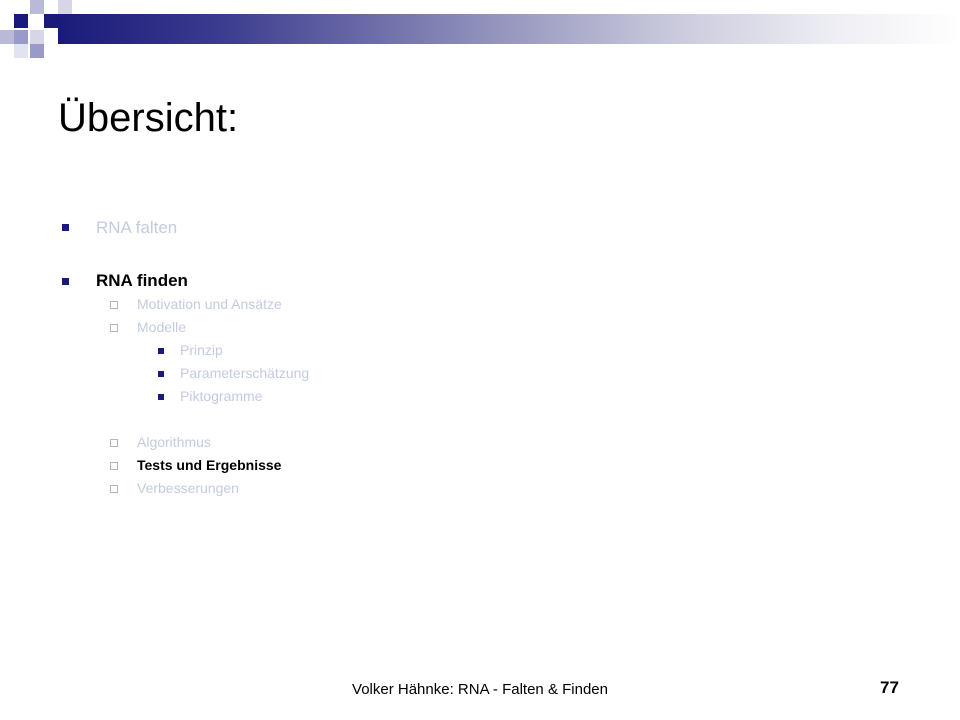 This screenshot has width=960, height=720. I want to click on outline-item-prinzip: Prinzip, so click(201, 350).